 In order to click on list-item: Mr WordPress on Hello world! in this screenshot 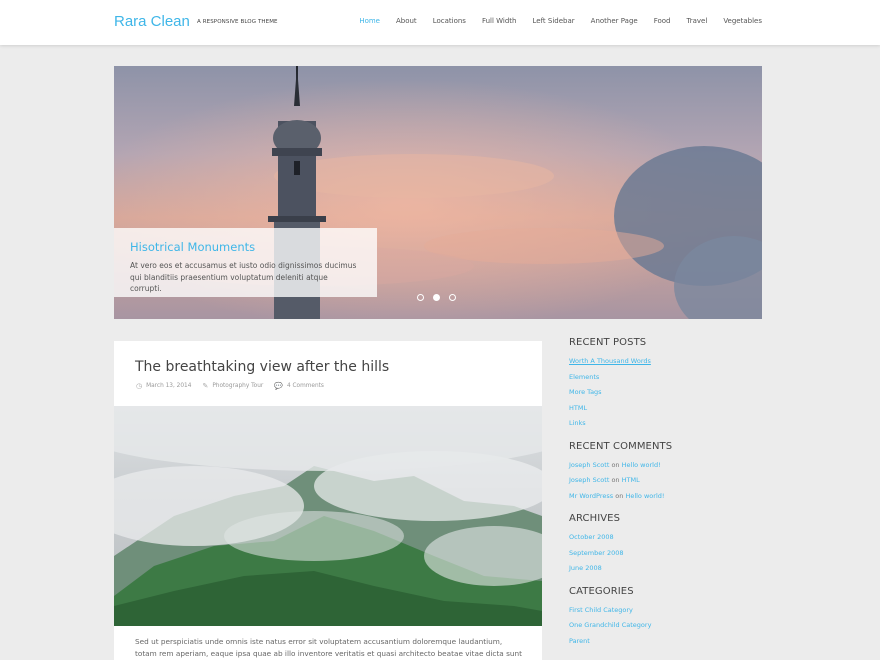, I will do `click(669, 497)`.